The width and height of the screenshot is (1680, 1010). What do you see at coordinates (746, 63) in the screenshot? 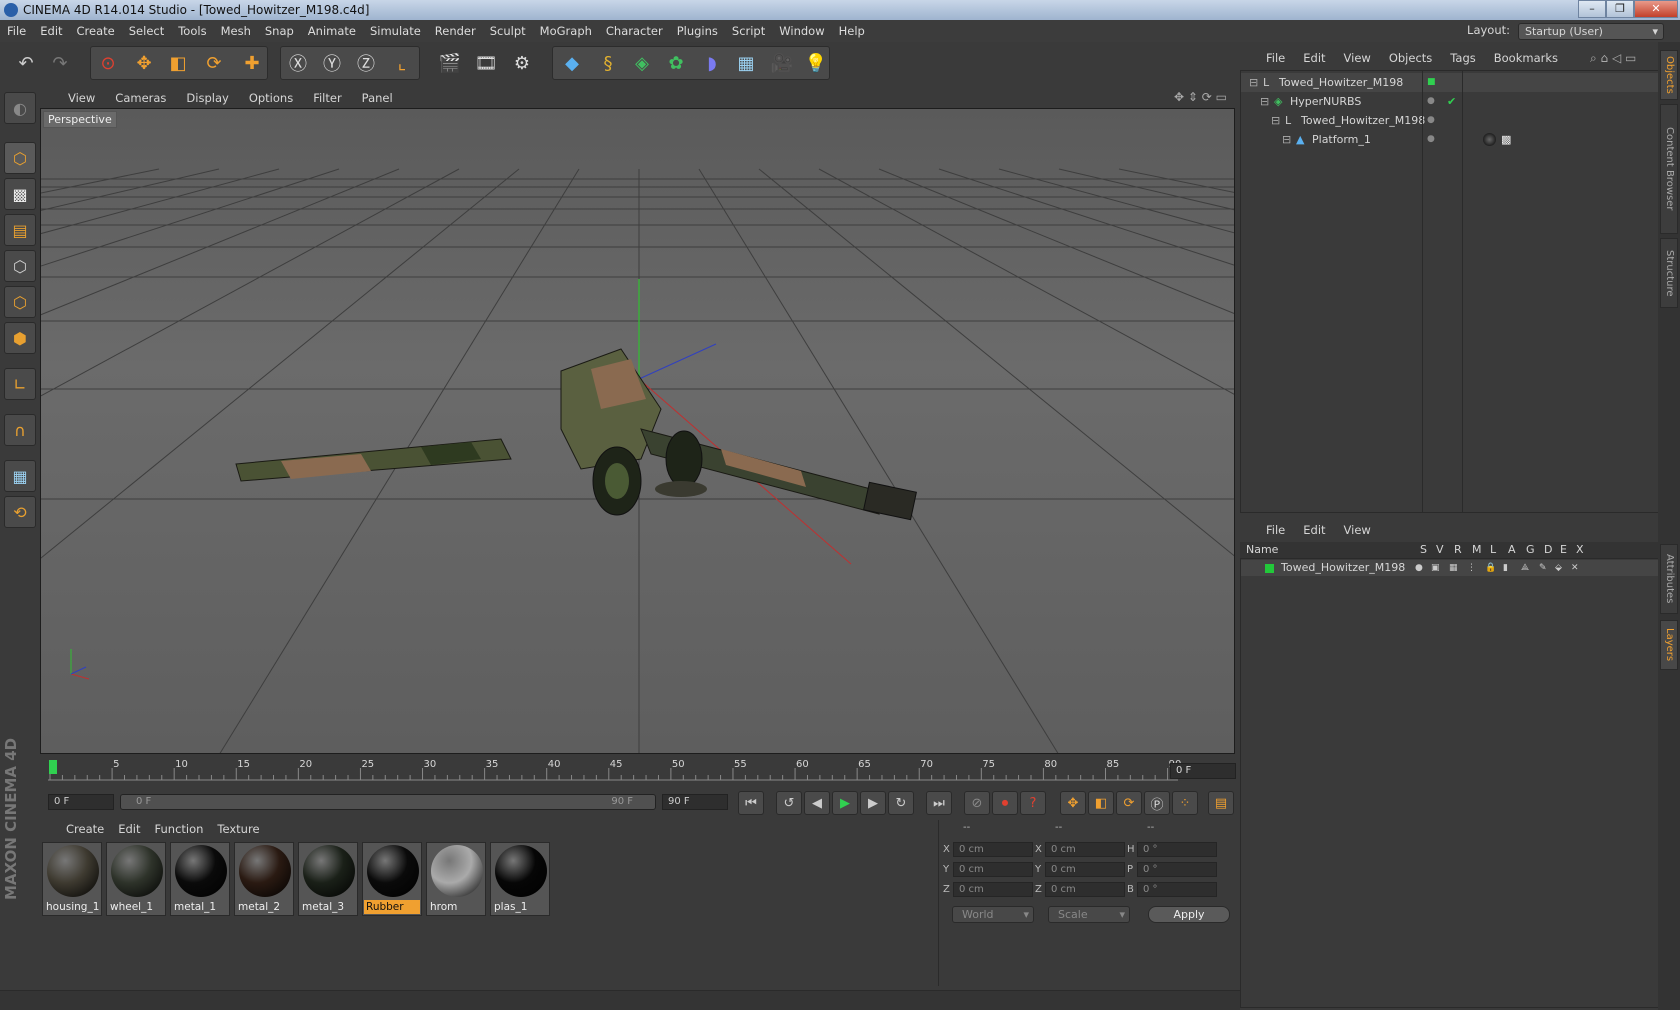
I see `floor-button: ▦` at bounding box center [746, 63].